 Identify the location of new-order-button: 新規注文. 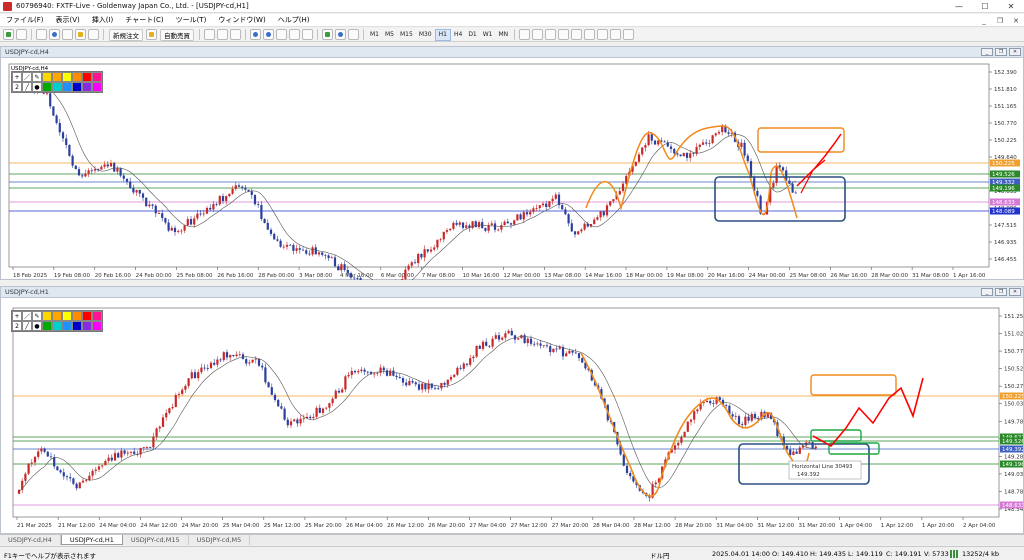
(126, 34).